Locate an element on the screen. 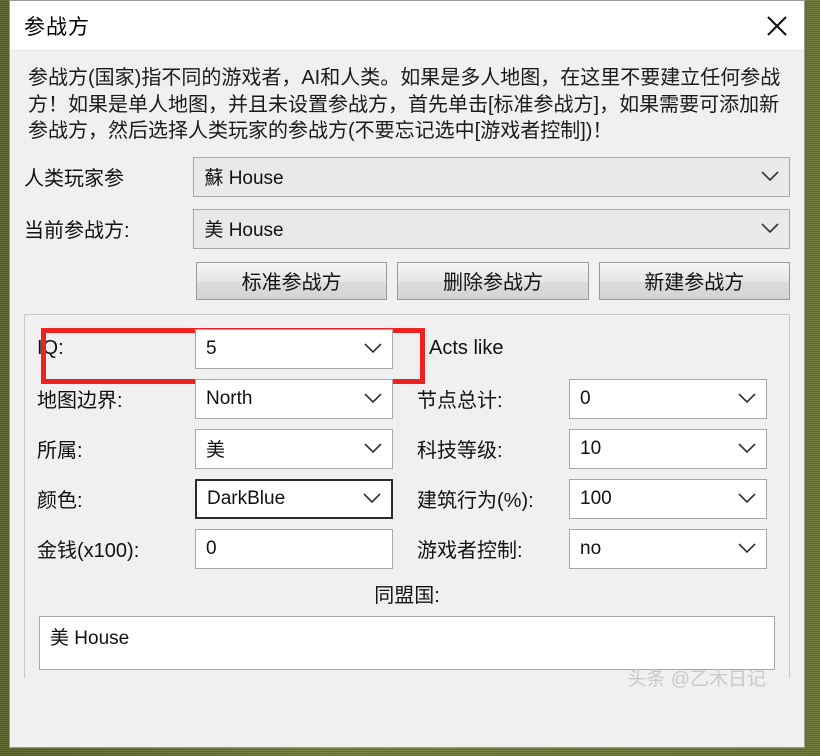 This screenshot has width=820, height=756. iq-label: IQ: is located at coordinates (50, 348).